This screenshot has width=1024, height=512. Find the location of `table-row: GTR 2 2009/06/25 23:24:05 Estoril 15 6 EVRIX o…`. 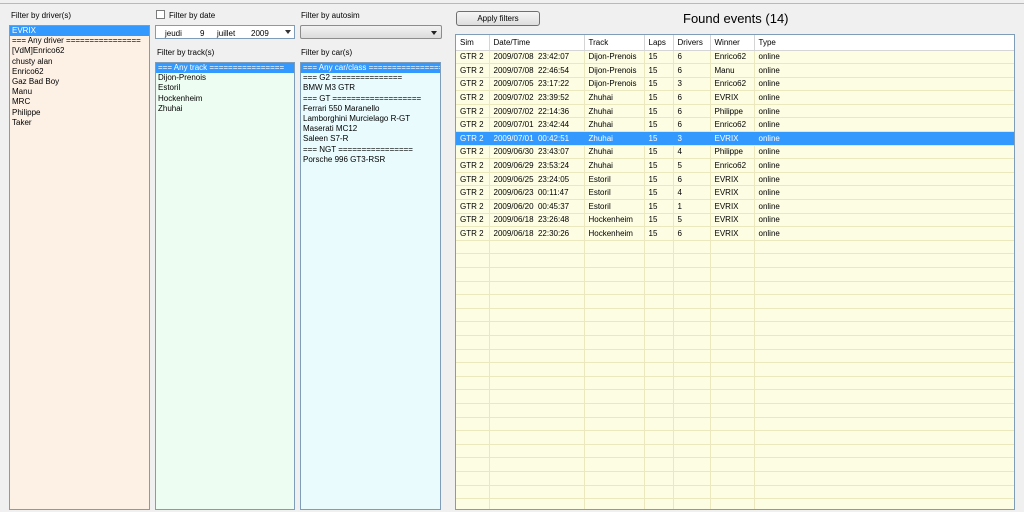

table-row: GTR 2 2009/06/25 23:24:05 Estoril 15 6 EVRIX o… is located at coordinates (735, 179).